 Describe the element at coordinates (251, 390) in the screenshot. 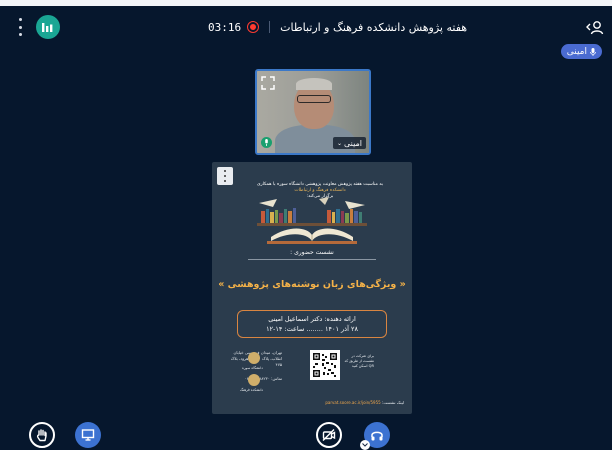

I see `faculty-logo-label: دانشکده فرهنگ` at that location.